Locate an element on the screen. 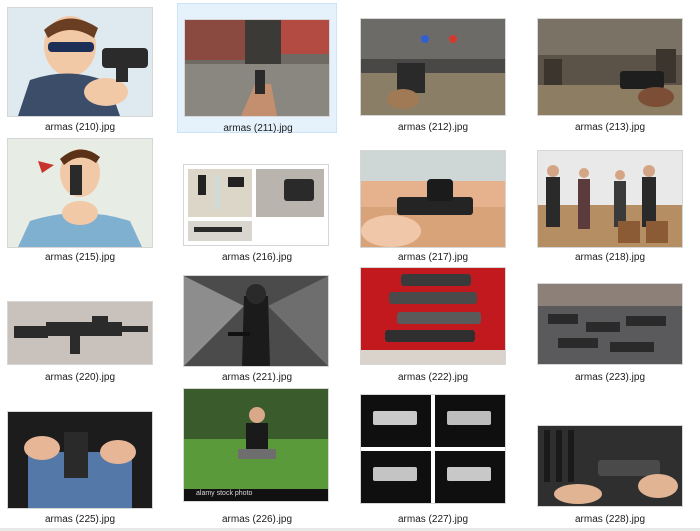  file-tile: armas (223).jpg is located at coordinates (610, 326).